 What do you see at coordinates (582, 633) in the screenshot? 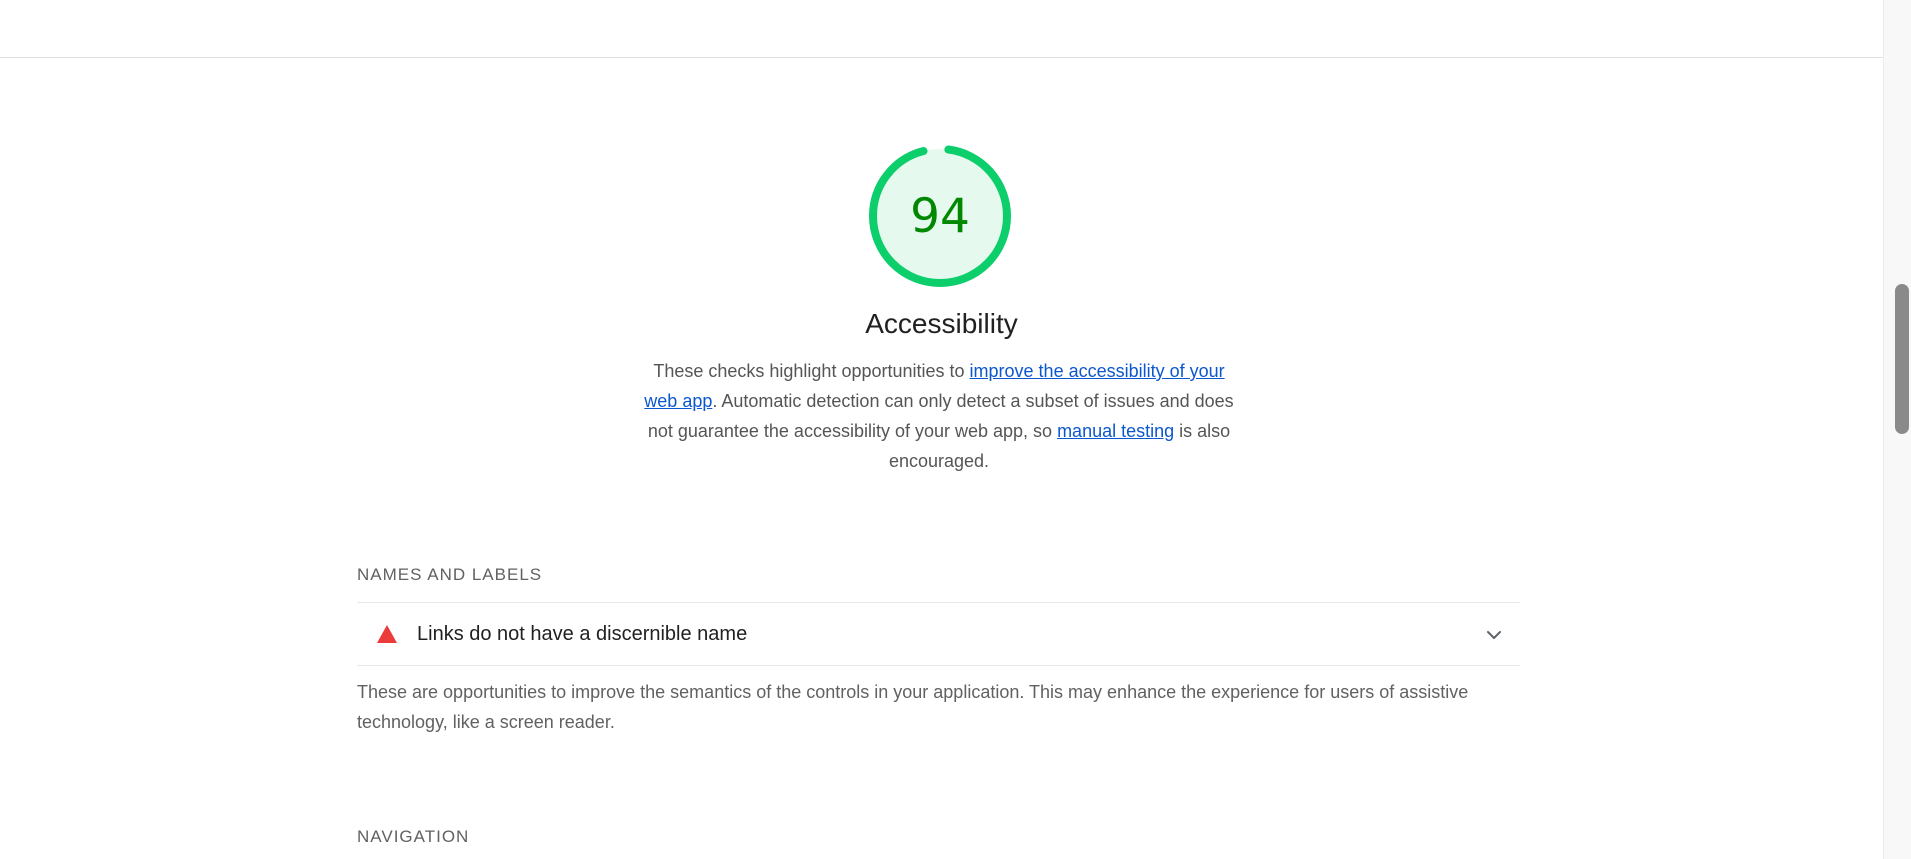
I see `audit-title: Links do not have a discernible name` at bounding box center [582, 633].